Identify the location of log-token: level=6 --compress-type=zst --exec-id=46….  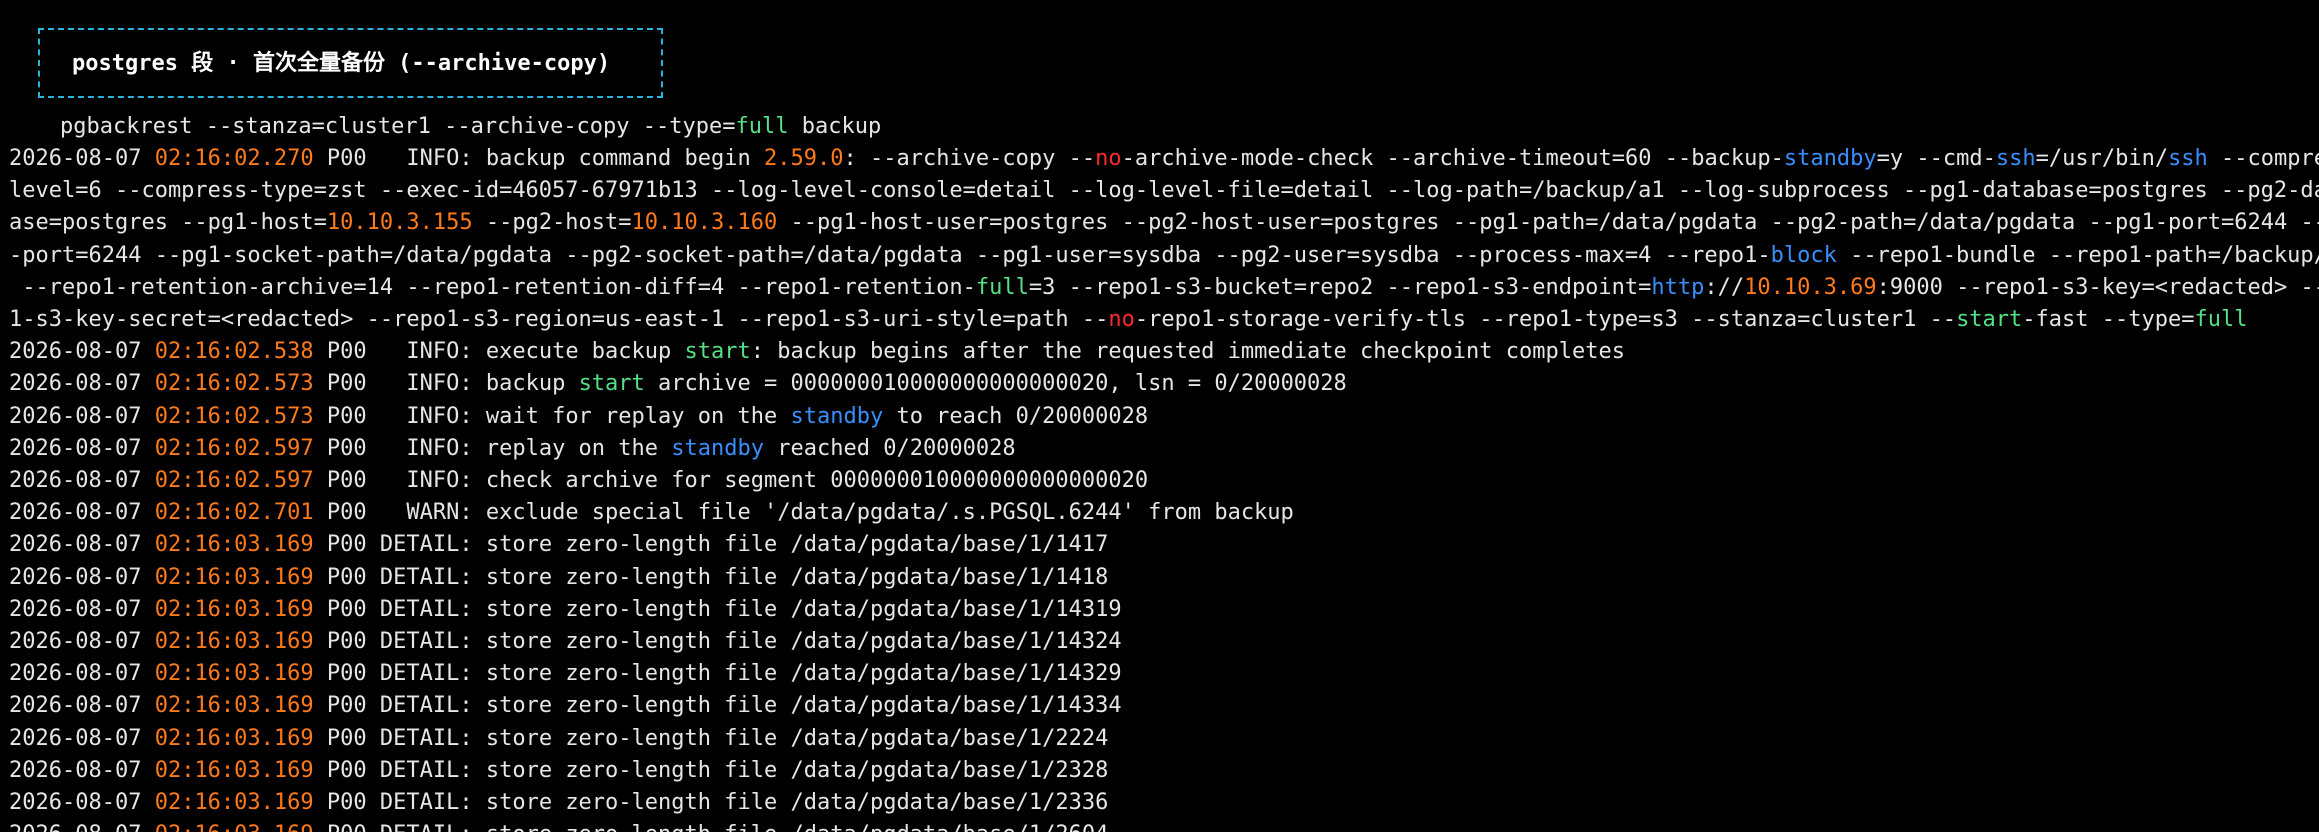
(1164, 191).